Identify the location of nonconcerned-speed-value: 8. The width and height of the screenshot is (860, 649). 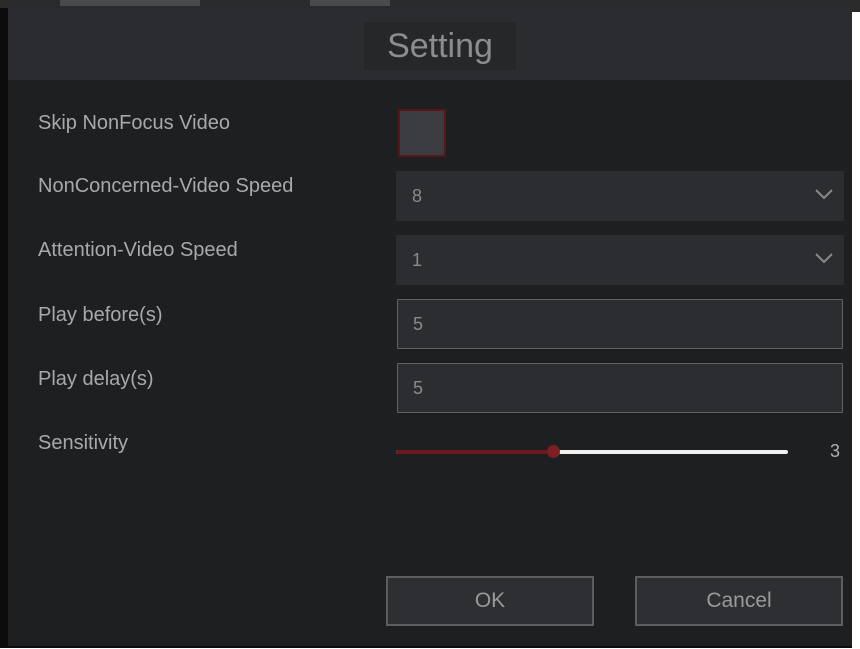
(417, 196).